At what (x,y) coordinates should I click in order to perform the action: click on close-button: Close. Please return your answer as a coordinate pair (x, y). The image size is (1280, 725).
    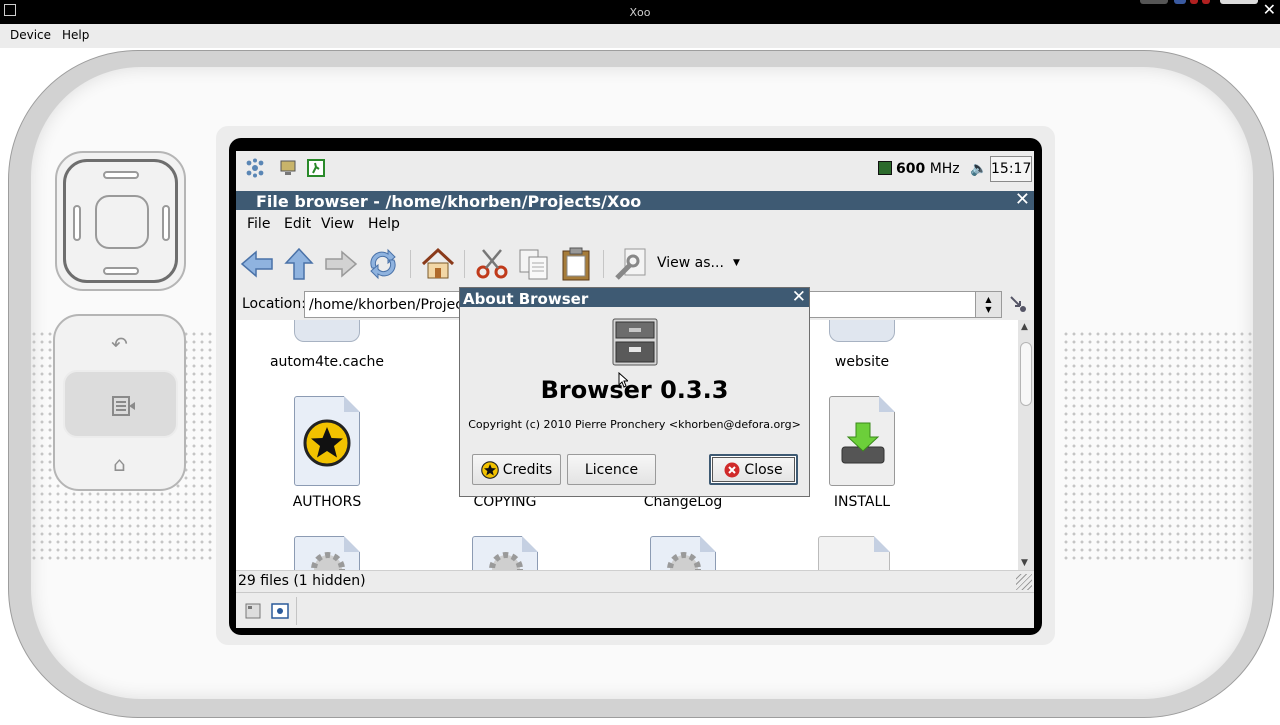
    Looking at the image, I should click on (753, 469).